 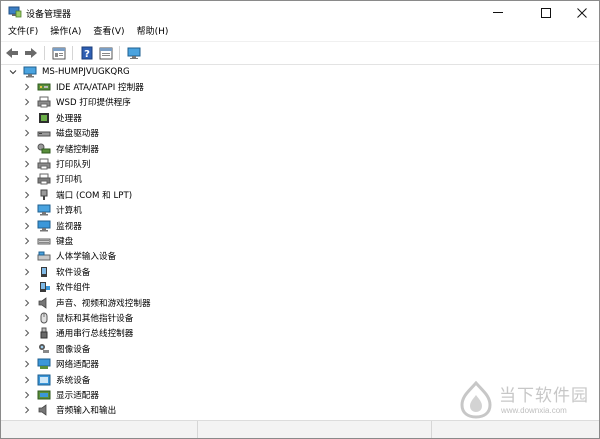 I want to click on tree-item: 计算机, so click(x=300, y=210).